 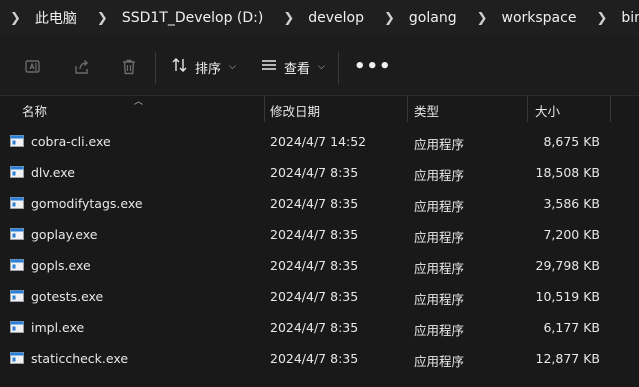 What do you see at coordinates (34, 110) in the screenshot?
I see `column-name-header: 名称` at bounding box center [34, 110].